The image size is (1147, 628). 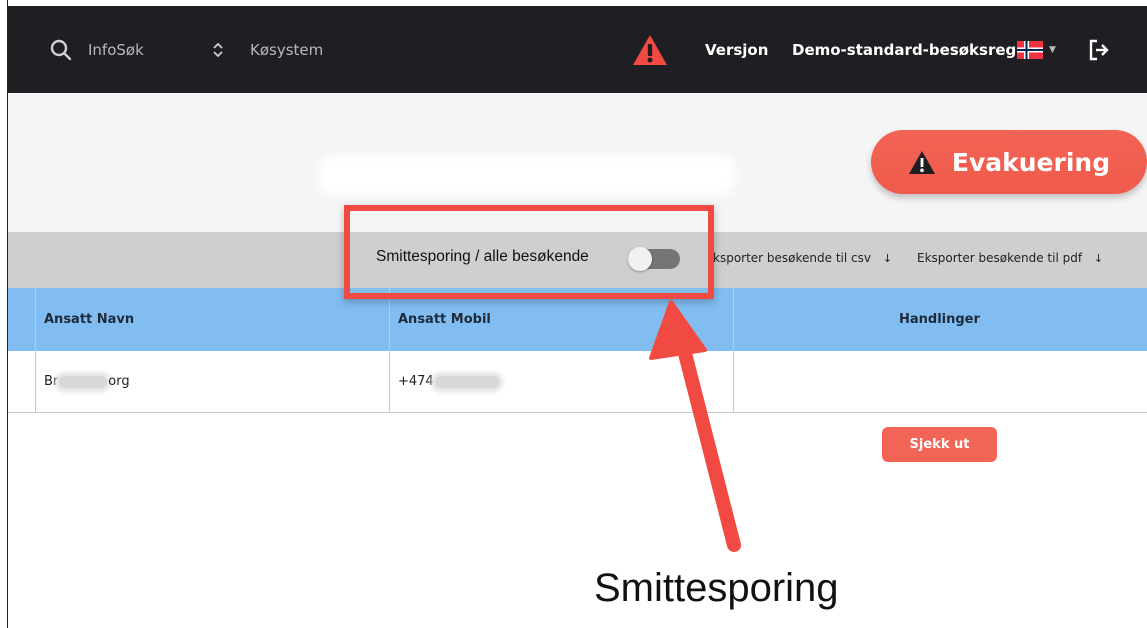 What do you see at coordinates (116, 49) in the screenshot?
I see `infosok-label: InfoSøk` at bounding box center [116, 49].